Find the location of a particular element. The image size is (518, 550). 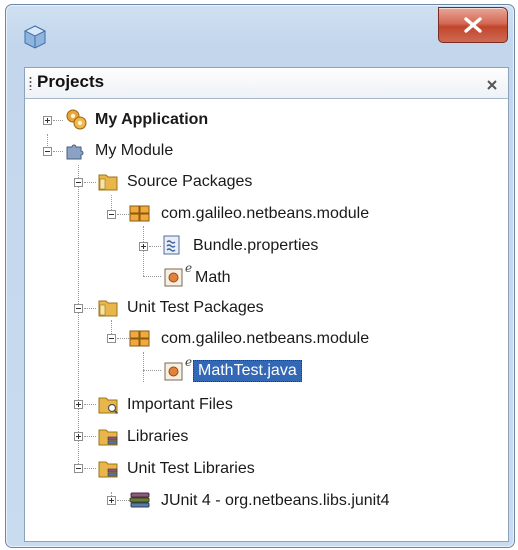

tree-label: My Module is located at coordinates (134, 150).